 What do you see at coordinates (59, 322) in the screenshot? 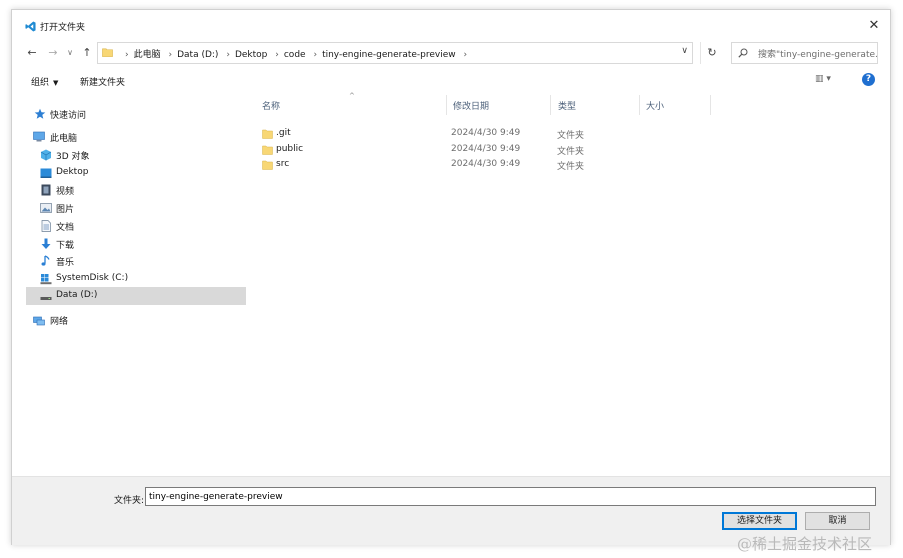
I see `sidebar-item-label: 网络` at bounding box center [59, 322].